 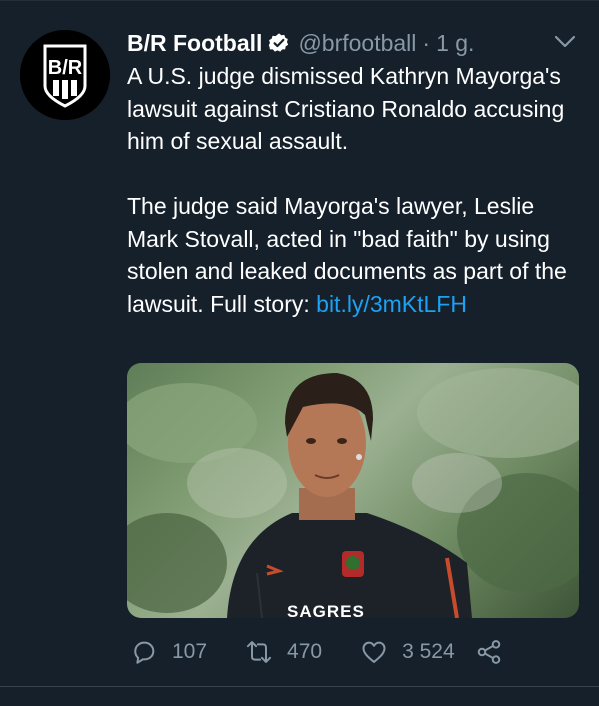 What do you see at coordinates (194, 43) in the screenshot?
I see `account-name: B/R Football` at bounding box center [194, 43].